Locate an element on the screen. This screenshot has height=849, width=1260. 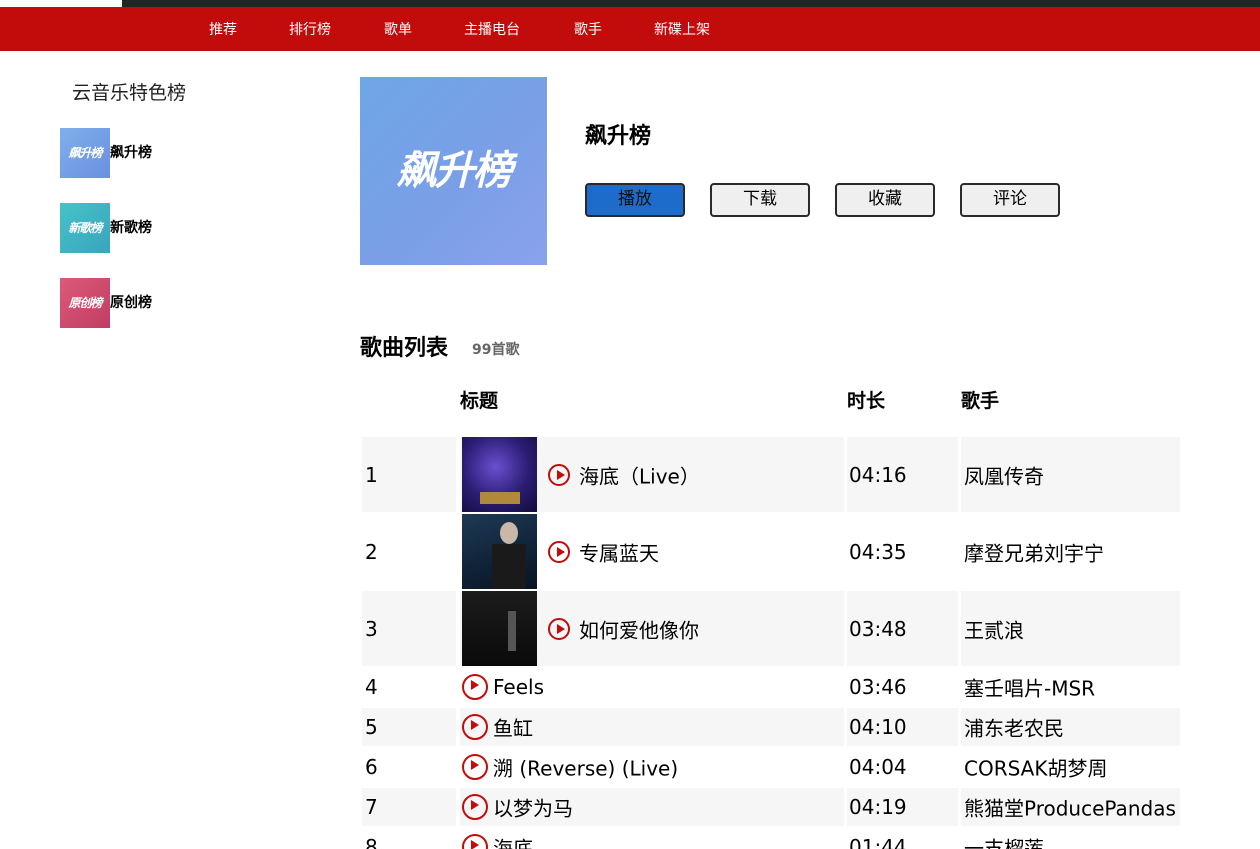
rank-cell: 2 is located at coordinates (409, 551).